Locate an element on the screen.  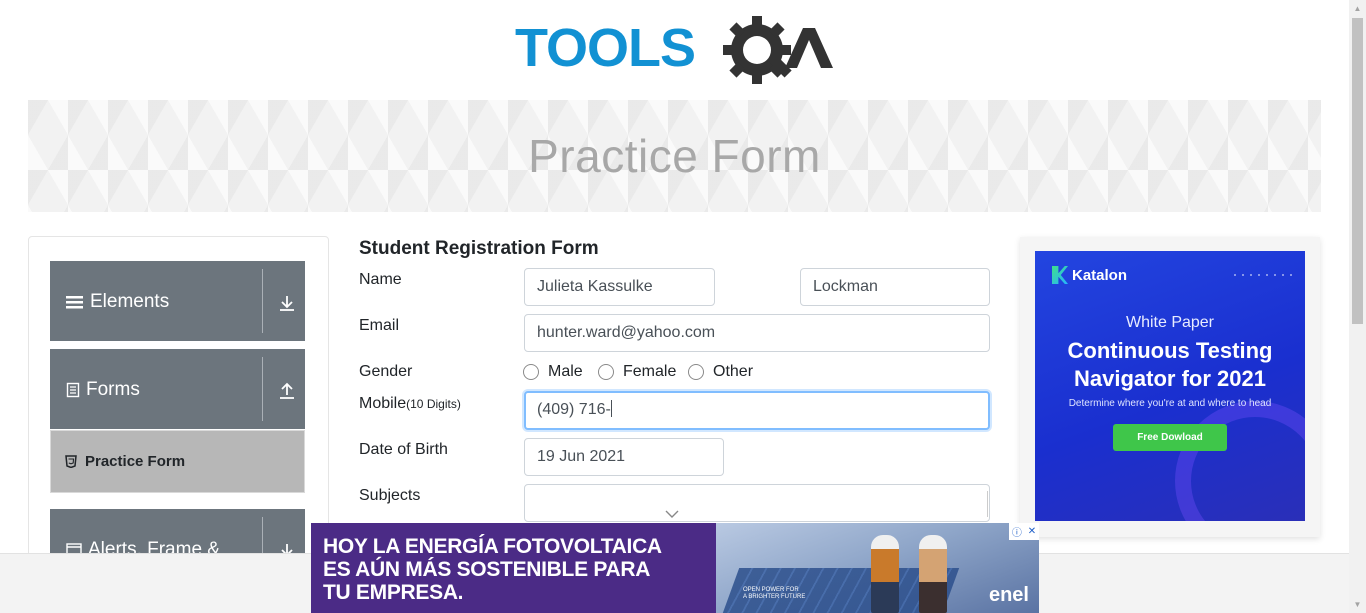
sidebar-group-forms: Forms is located at coordinates (177, 389).